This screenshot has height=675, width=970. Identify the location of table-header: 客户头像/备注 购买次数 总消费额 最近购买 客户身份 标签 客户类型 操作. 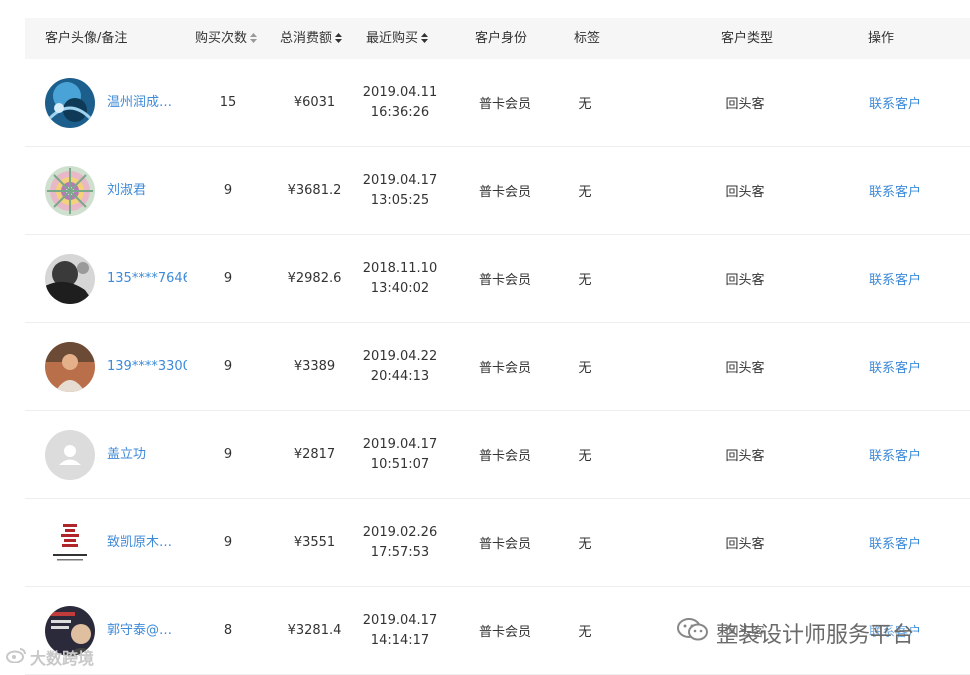
(497, 38).